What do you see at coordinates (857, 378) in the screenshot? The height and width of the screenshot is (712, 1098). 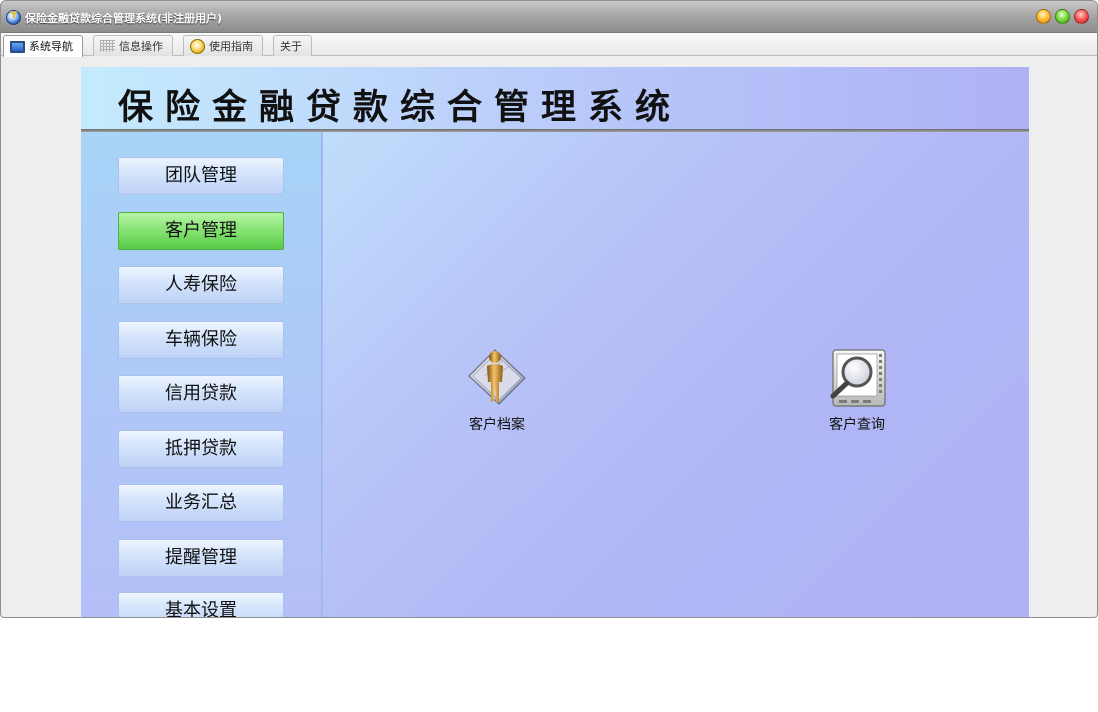 I see `customer-search-icon` at bounding box center [857, 378].